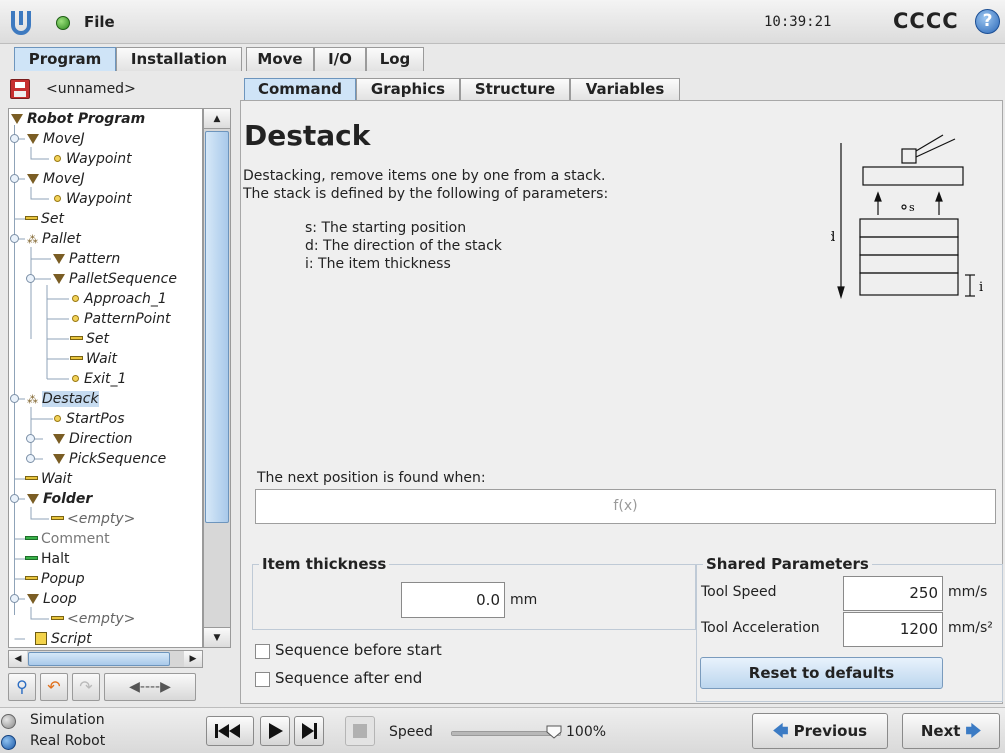 The image size is (1005, 753). I want to click on simulation-radio-icon, so click(8, 721).